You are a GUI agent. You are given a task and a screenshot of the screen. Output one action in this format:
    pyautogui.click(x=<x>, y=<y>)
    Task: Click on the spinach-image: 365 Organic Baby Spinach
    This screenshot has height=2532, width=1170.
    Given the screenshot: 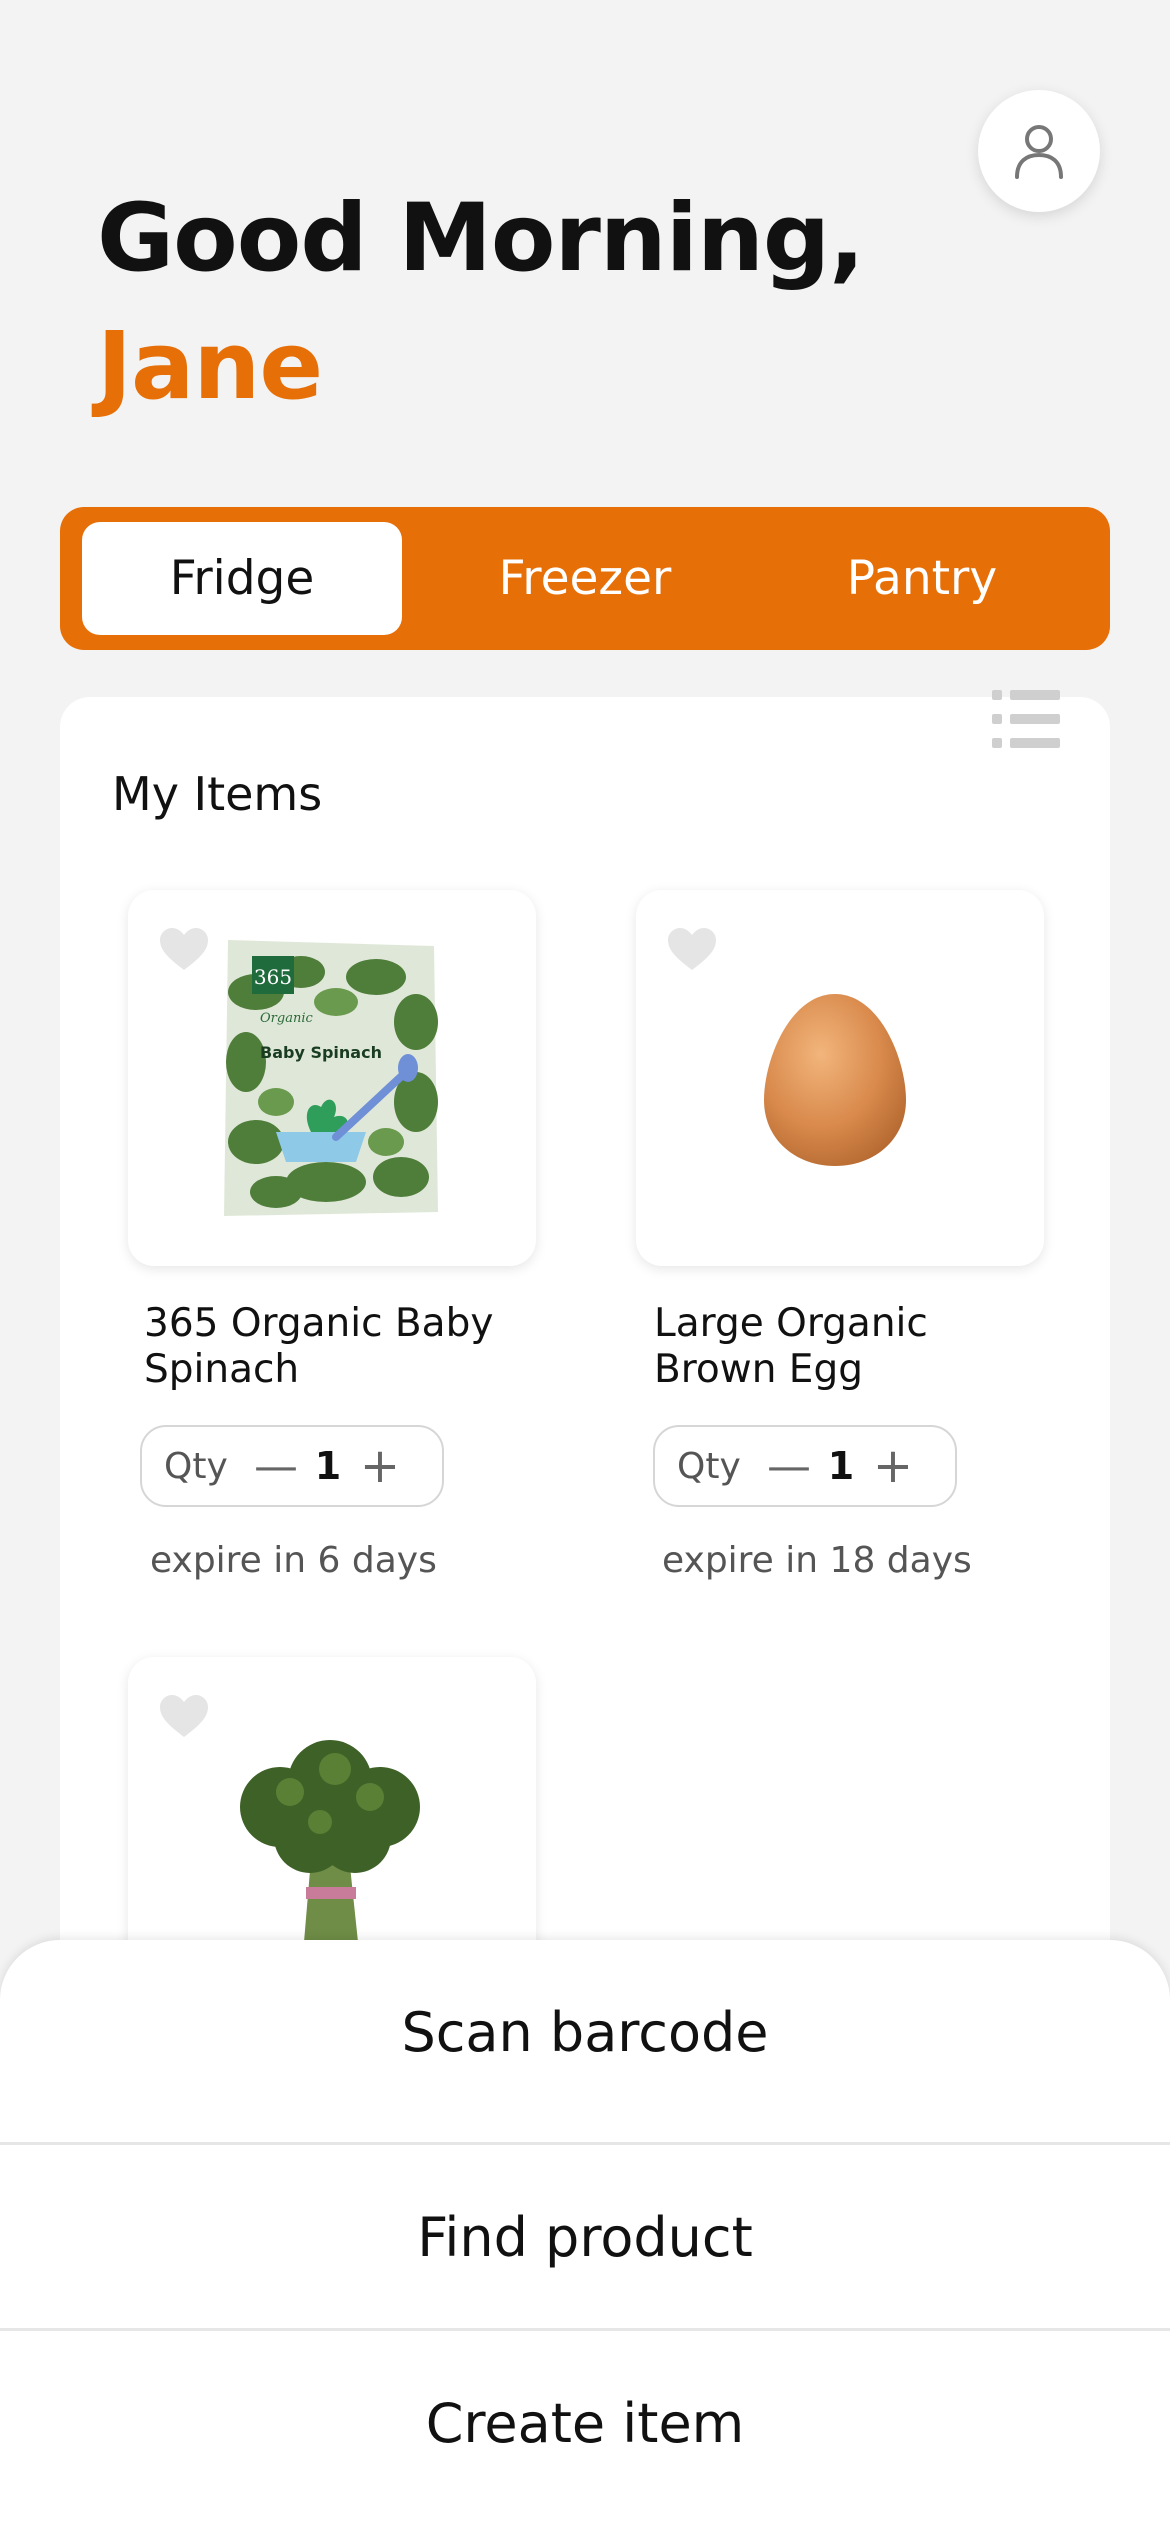 What is the action you would take?
    pyautogui.click(x=331, y=1078)
    